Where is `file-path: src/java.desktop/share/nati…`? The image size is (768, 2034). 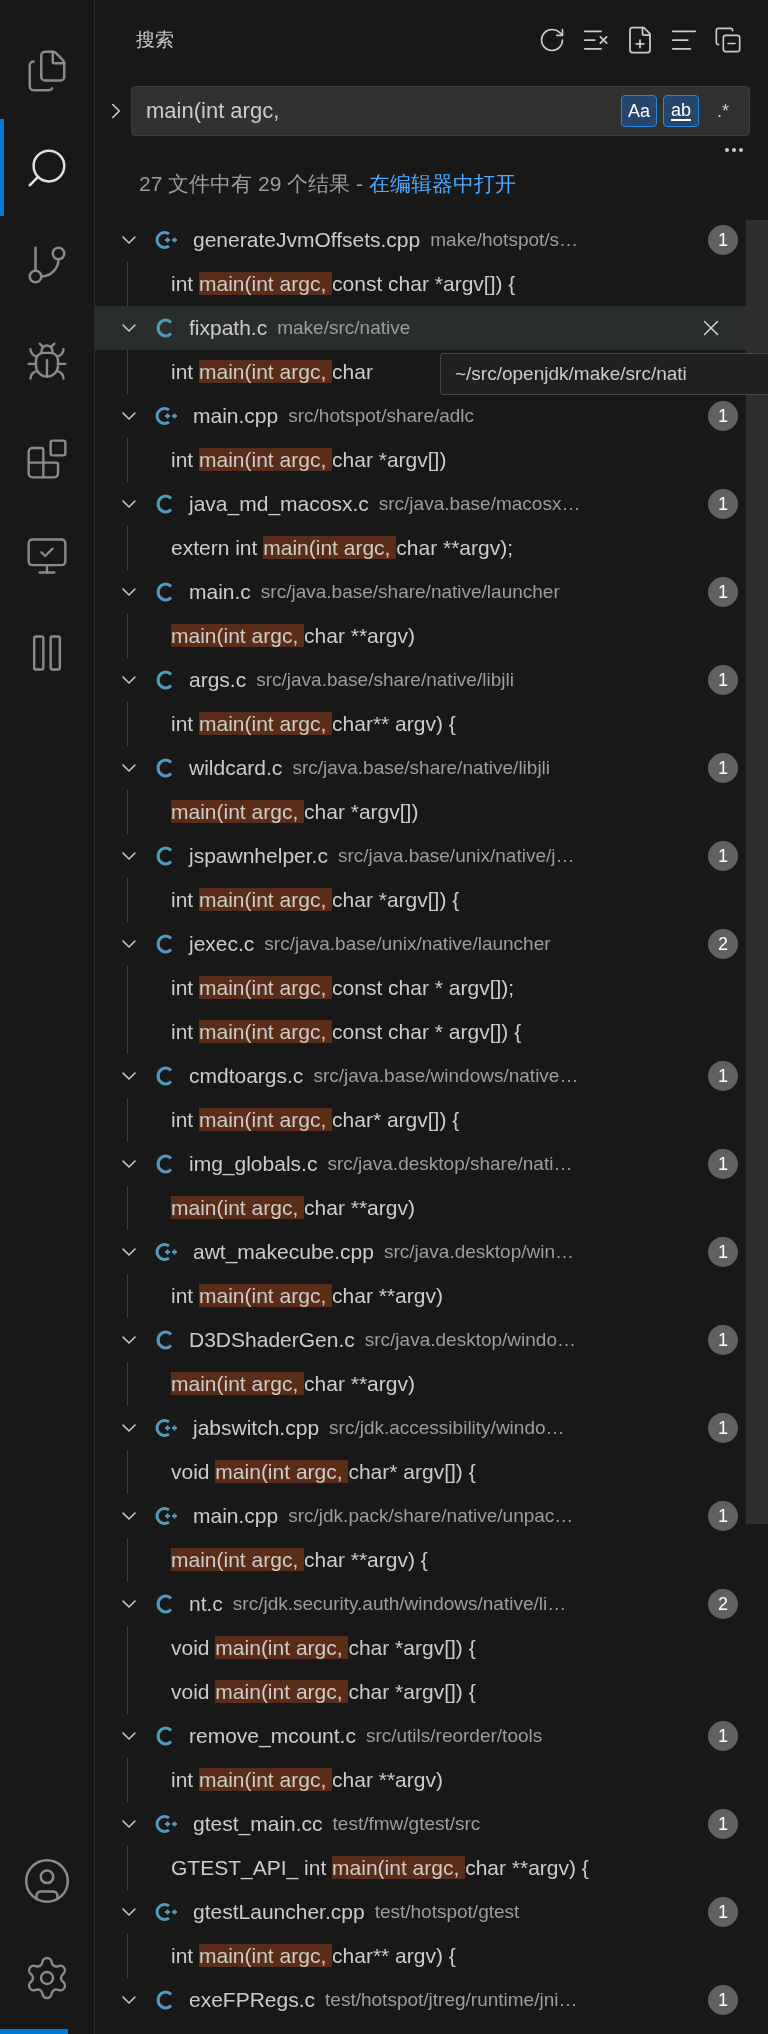 file-path: src/java.desktop/share/nati… is located at coordinates (450, 1164).